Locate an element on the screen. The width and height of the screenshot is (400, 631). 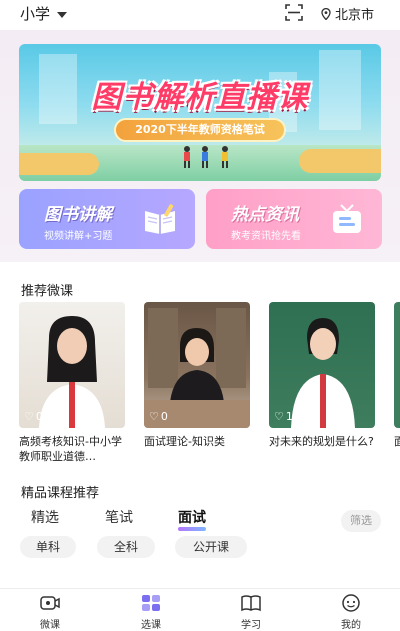
video-card: 面 is located at coordinates (397, 383).